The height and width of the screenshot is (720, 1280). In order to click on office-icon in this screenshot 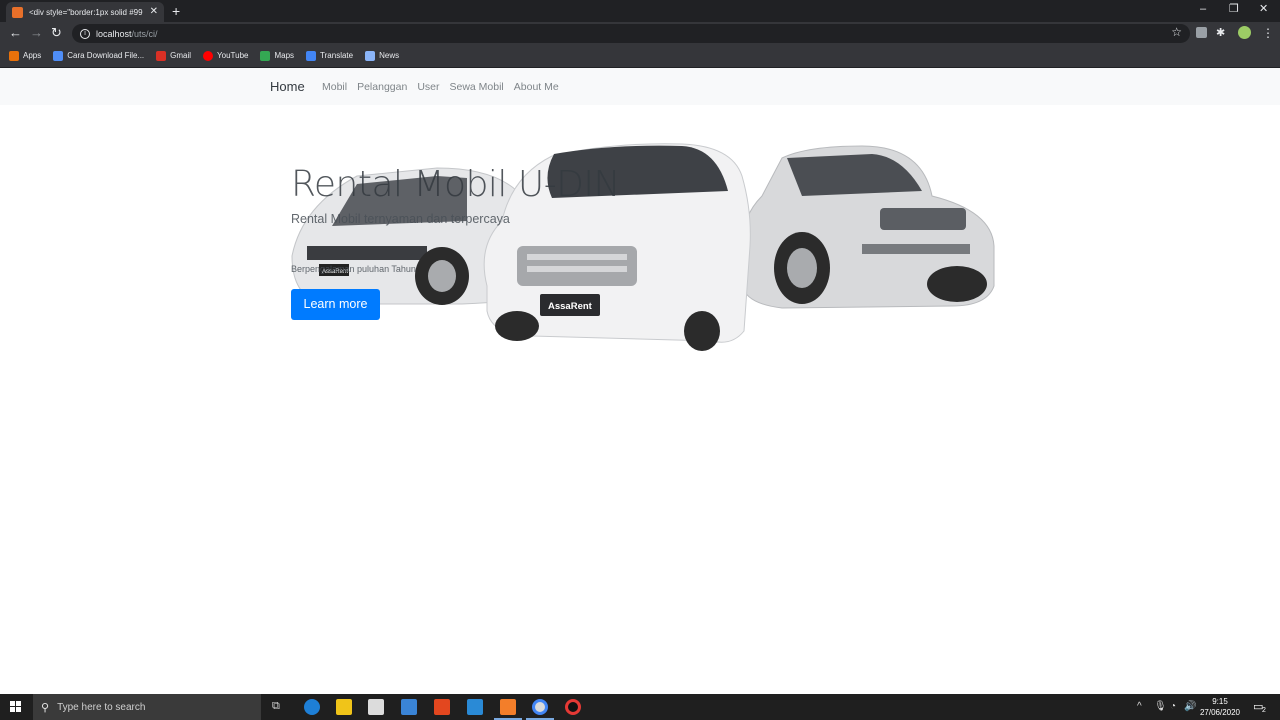, I will do `click(442, 707)`.